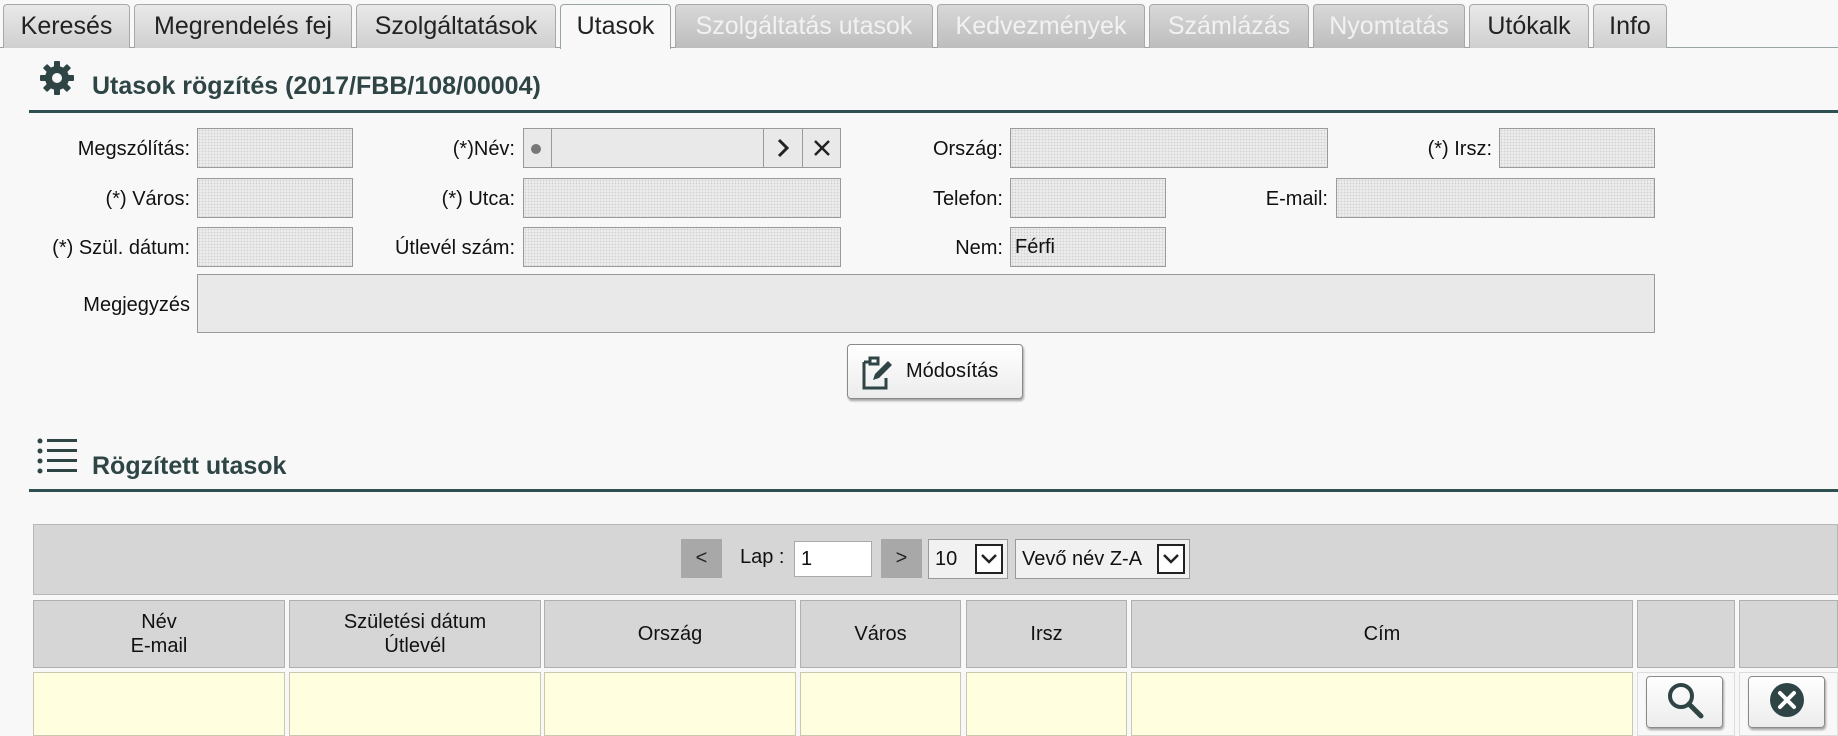  Describe the element at coordinates (454, 248) in the screenshot. I see `utlevel-label: Útlevél szám:` at that location.